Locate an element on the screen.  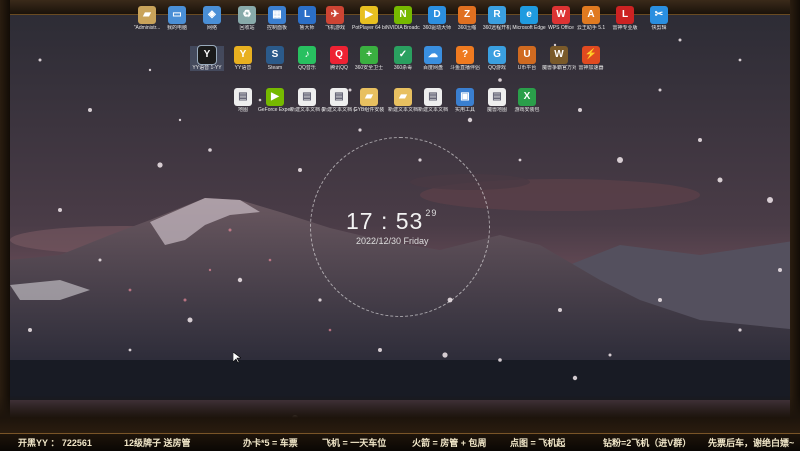
clock-hour: 17 is located at coordinates (360, 221).